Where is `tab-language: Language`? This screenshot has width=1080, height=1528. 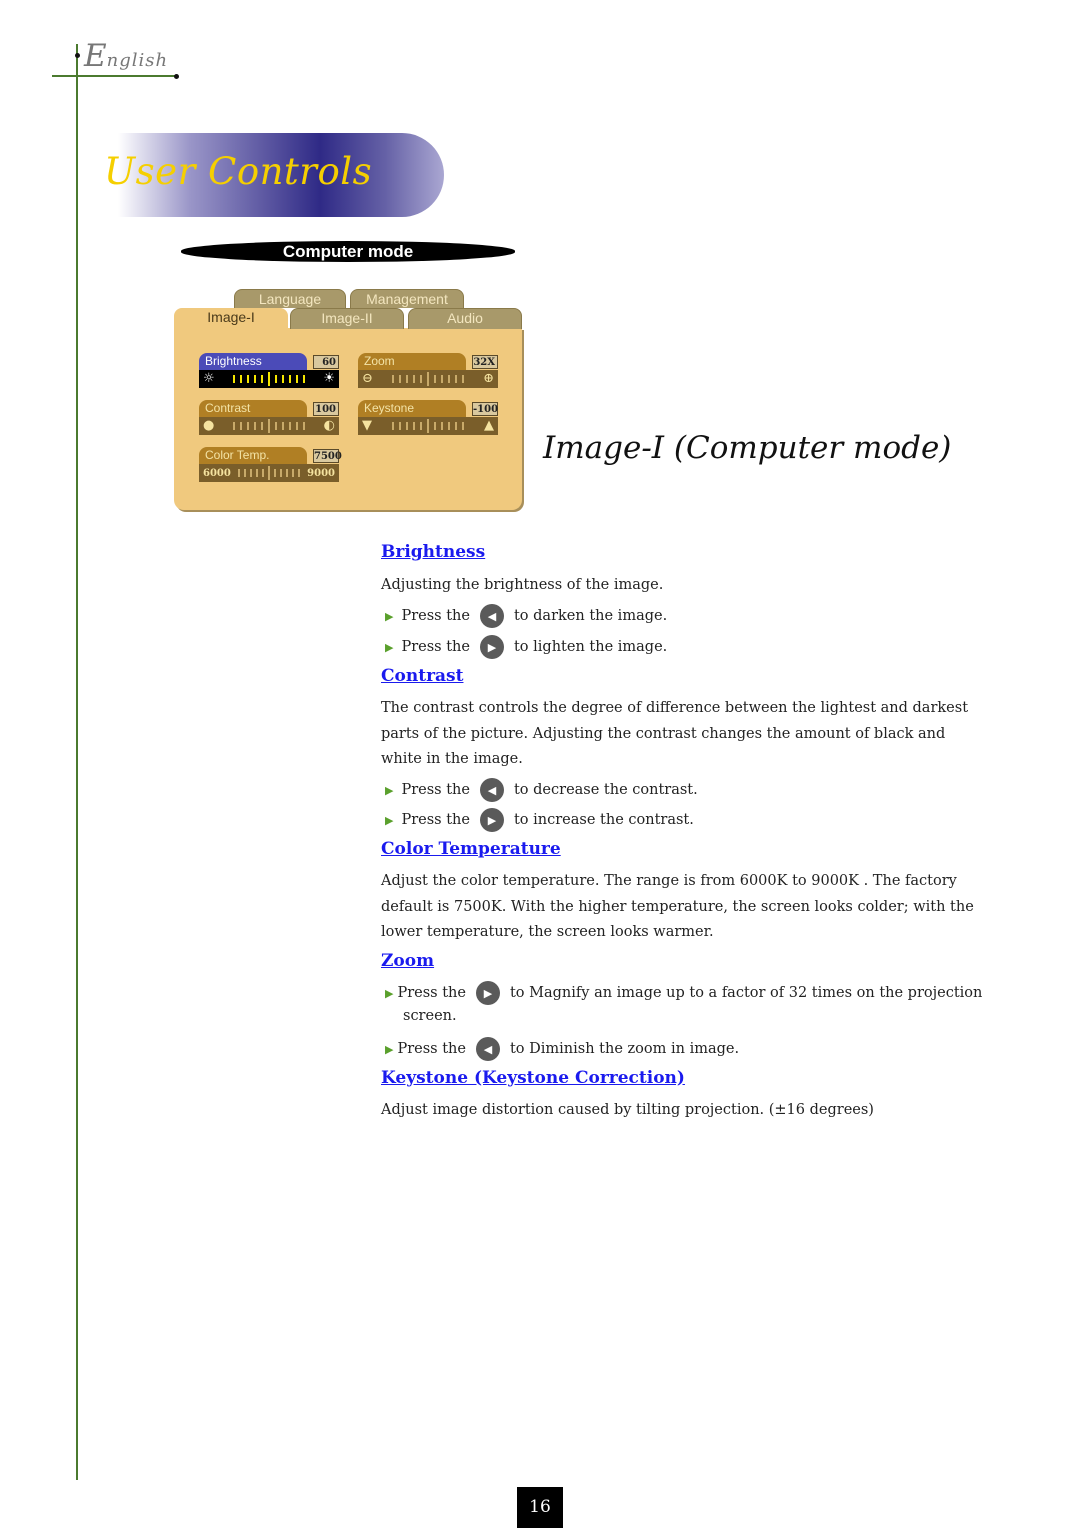
tab-language: Language is located at coordinates (290, 298).